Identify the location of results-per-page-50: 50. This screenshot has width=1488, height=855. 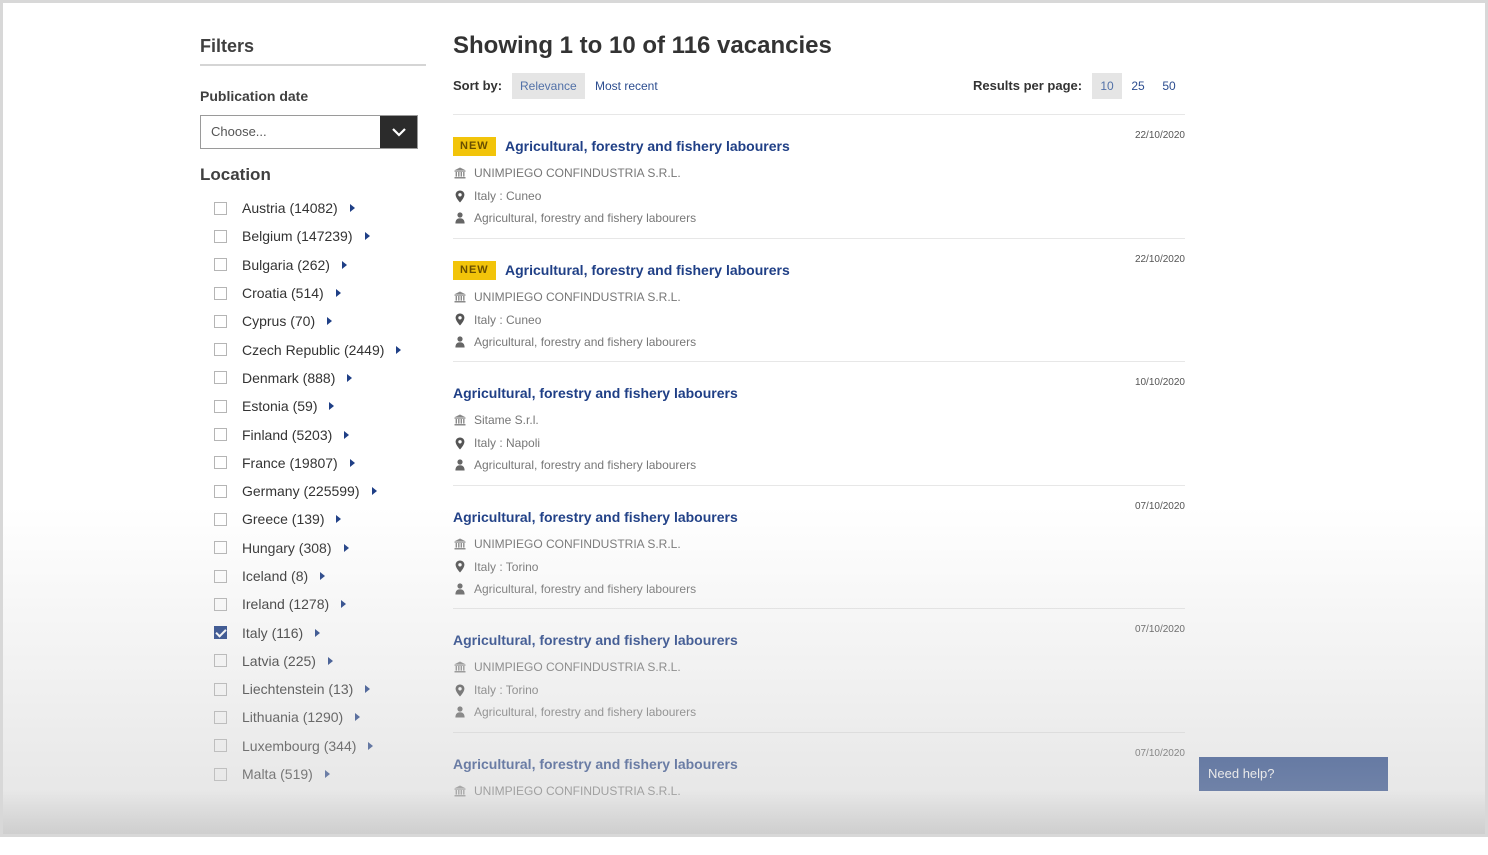
(1169, 86).